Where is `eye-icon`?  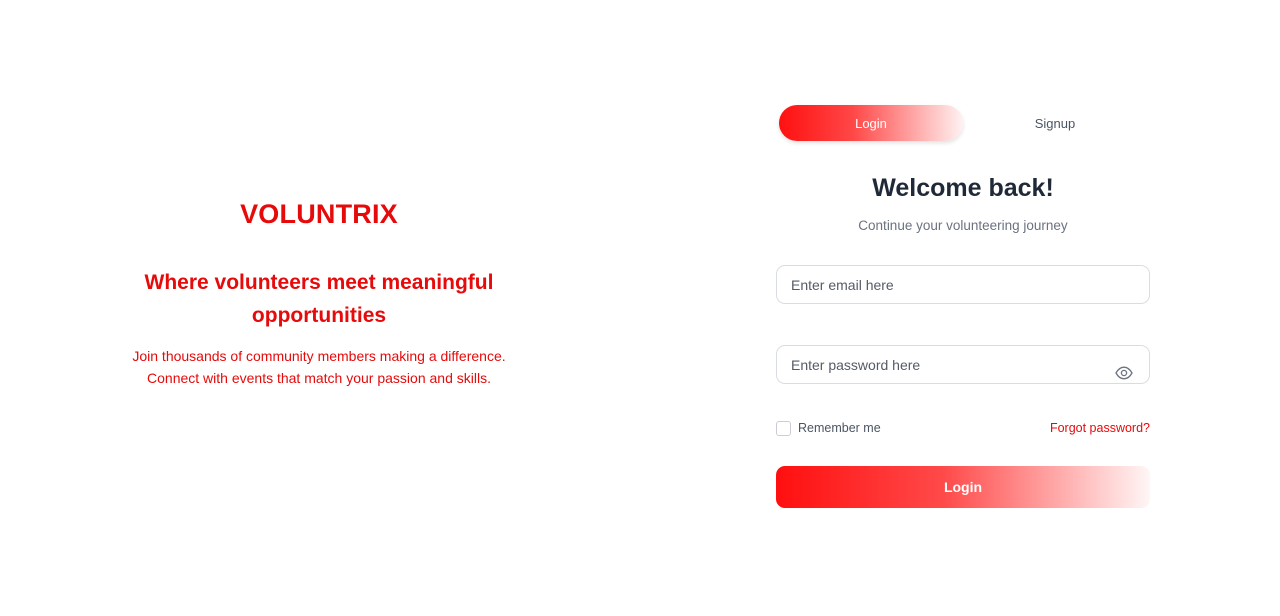 eye-icon is located at coordinates (1124, 373).